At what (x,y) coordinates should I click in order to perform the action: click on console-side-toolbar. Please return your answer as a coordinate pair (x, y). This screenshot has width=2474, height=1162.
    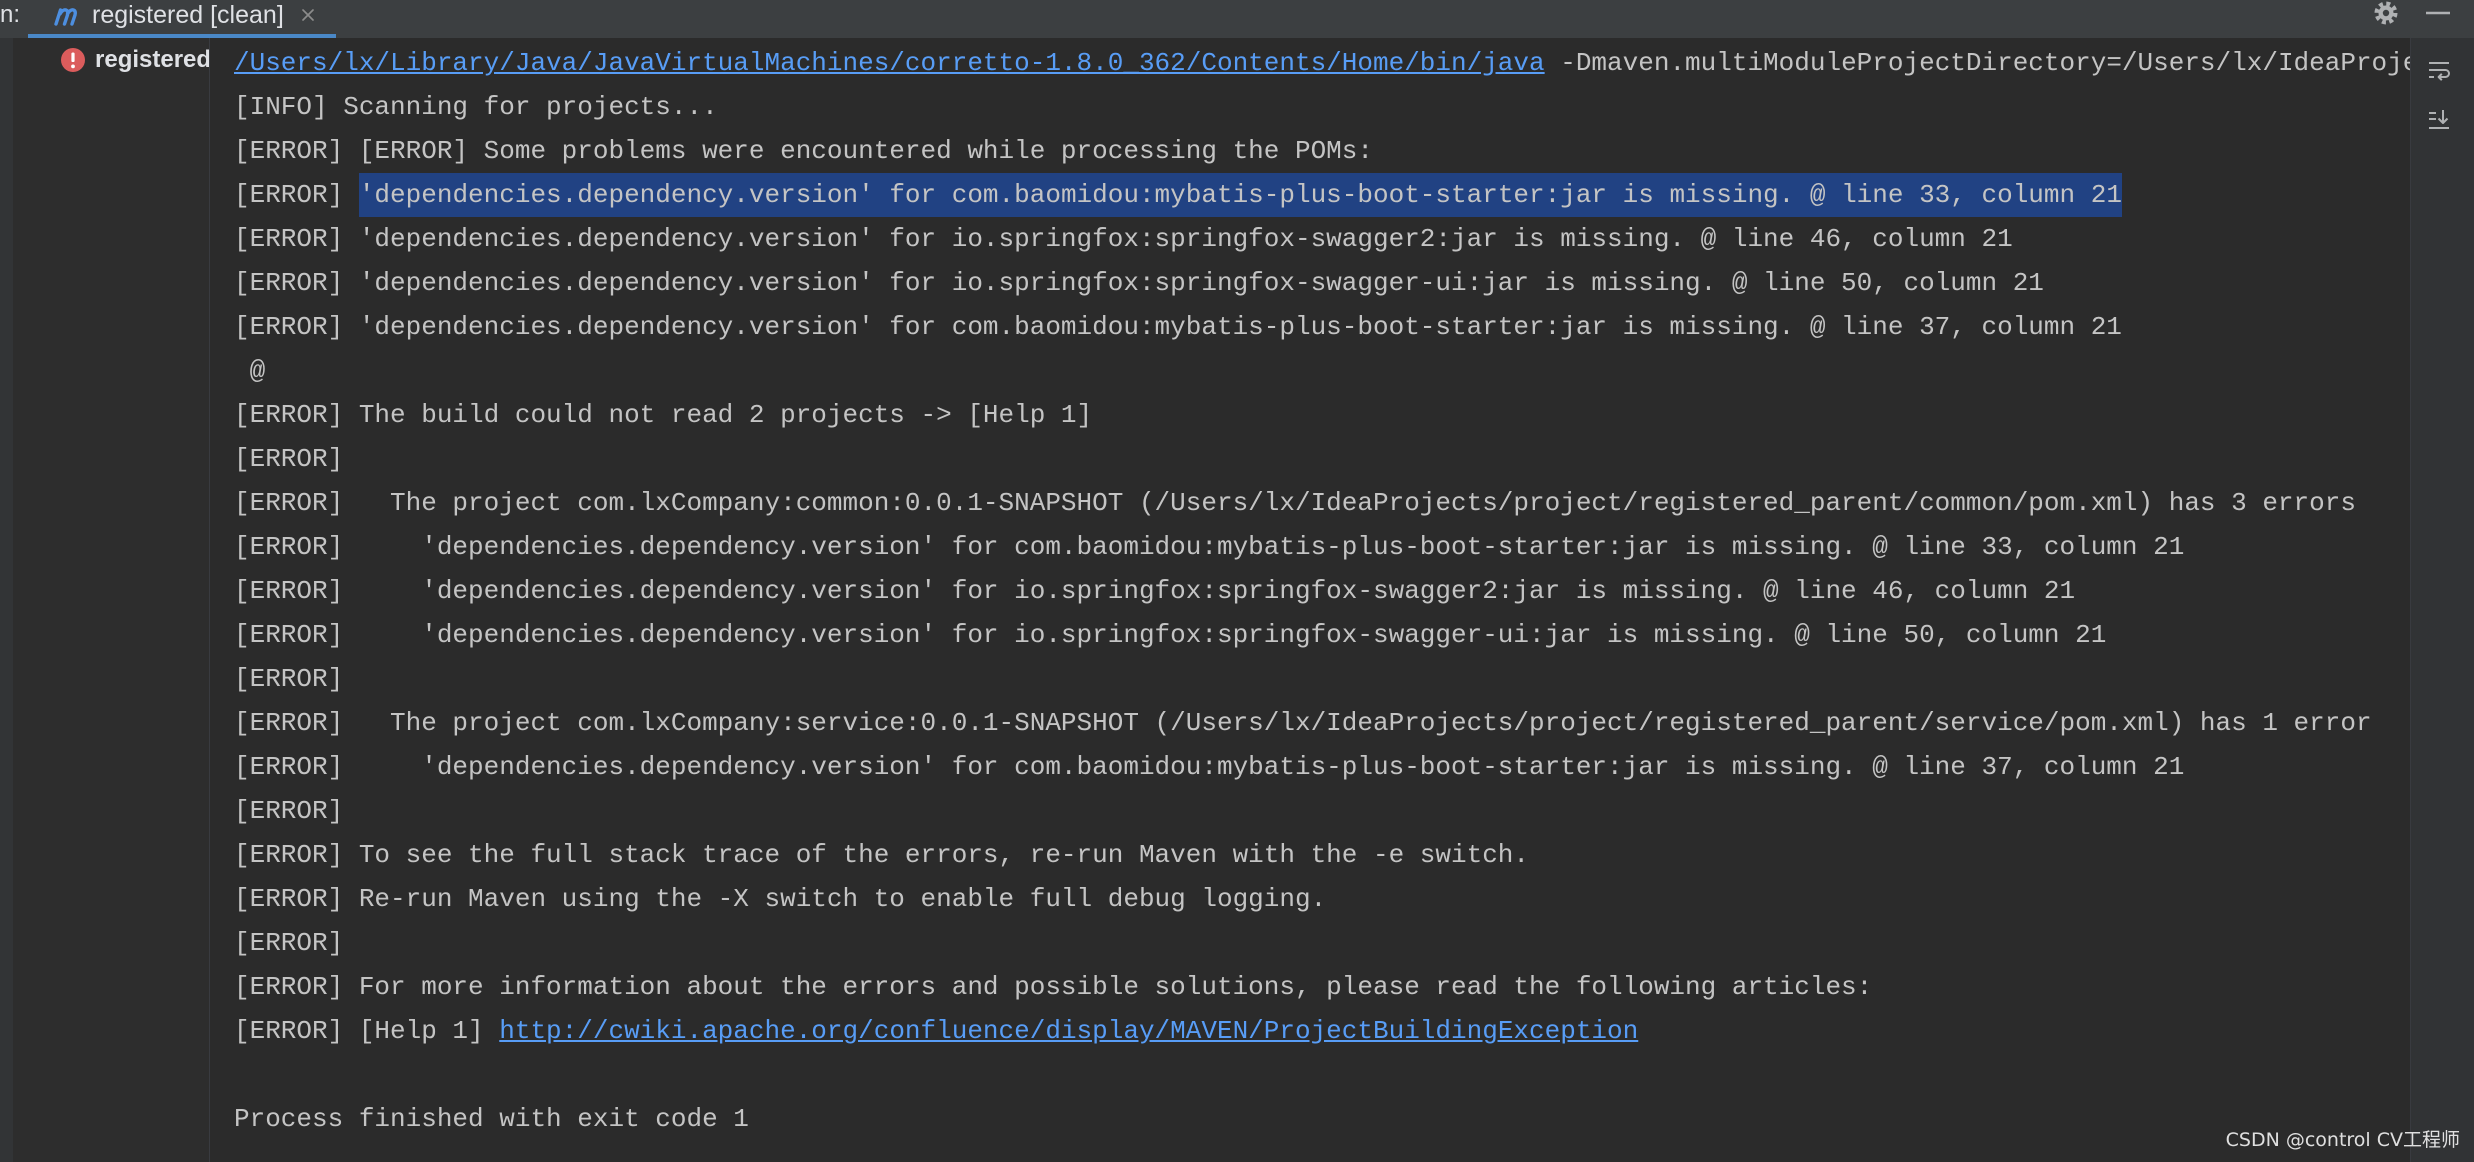
    Looking at the image, I should click on (2442, 600).